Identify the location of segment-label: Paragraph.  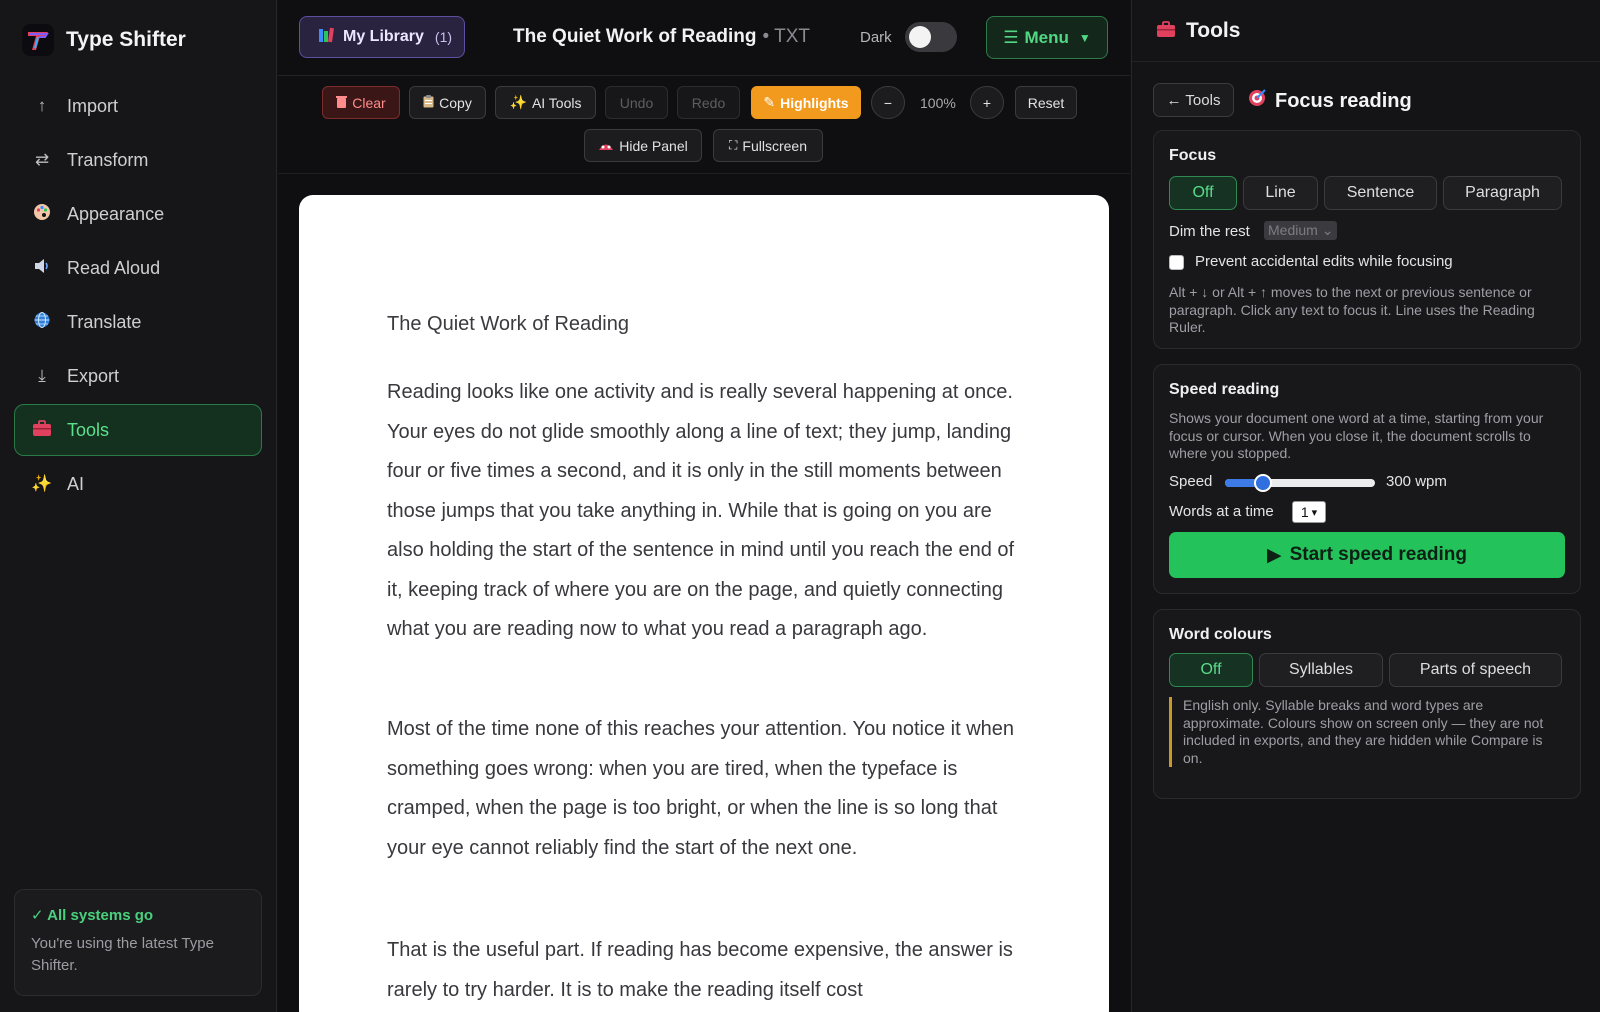
(1502, 192).